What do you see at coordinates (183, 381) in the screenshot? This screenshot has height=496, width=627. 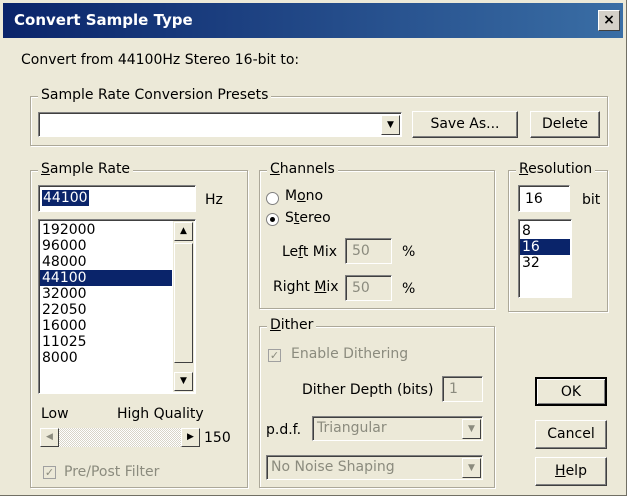 I see `scroll-down-icon: ▼` at bounding box center [183, 381].